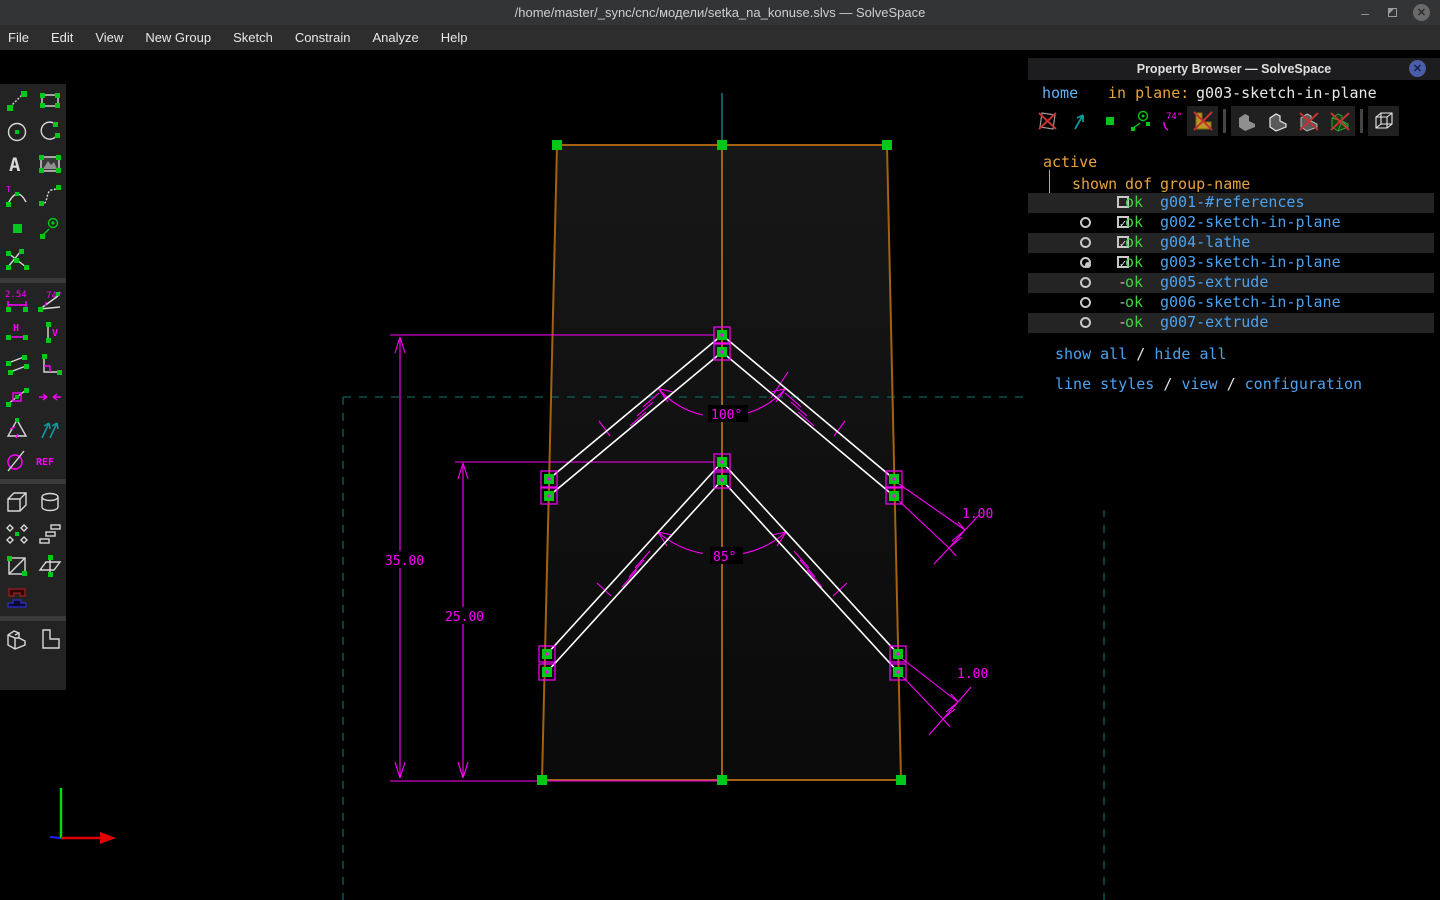 This screenshot has width=1440, height=900. I want to click on menu-file: File, so click(20, 37).